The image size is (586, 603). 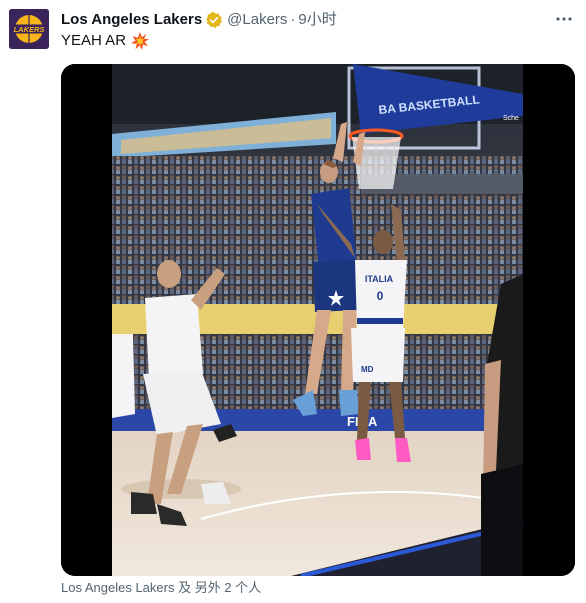 I want to click on more-horizontal-icon, so click(x=564, y=19).